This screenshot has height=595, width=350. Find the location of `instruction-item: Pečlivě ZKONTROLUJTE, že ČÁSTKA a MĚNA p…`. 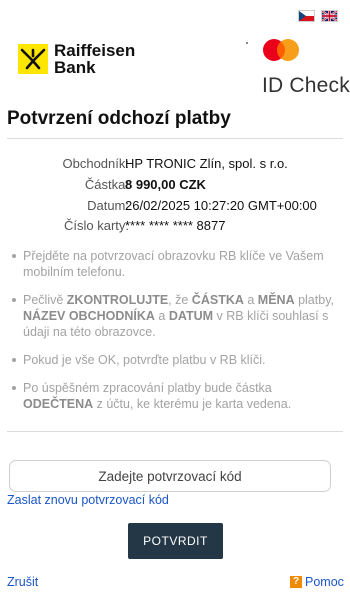

instruction-item: Pečlivě ZKONTROLUJTE, že ČÁSTKA a MĚNA p… is located at coordinates (175, 316).